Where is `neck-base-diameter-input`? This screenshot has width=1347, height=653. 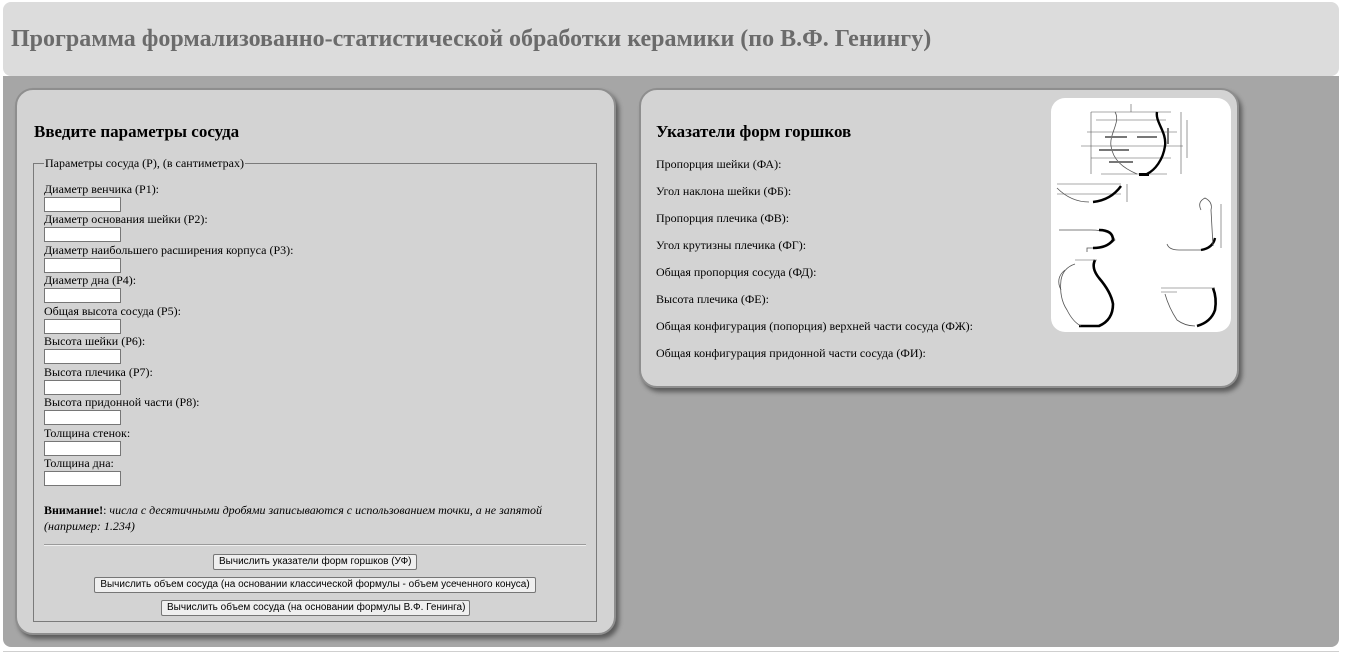 neck-base-diameter-input is located at coordinates (82, 234).